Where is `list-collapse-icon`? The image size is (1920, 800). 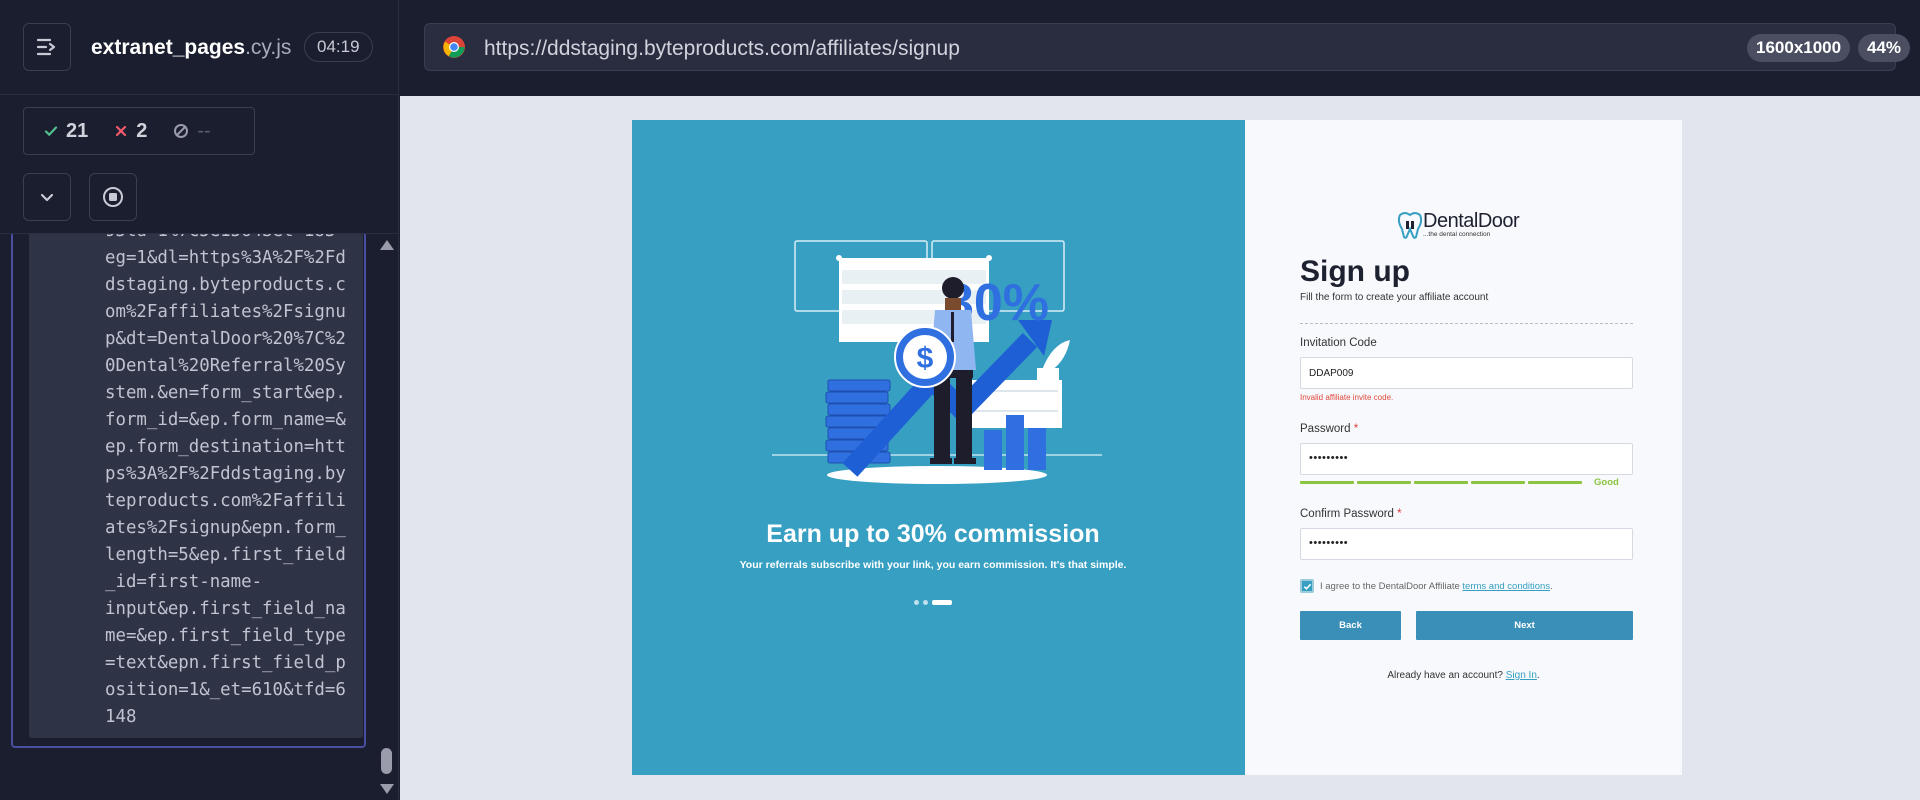
list-collapse-icon is located at coordinates (46, 47).